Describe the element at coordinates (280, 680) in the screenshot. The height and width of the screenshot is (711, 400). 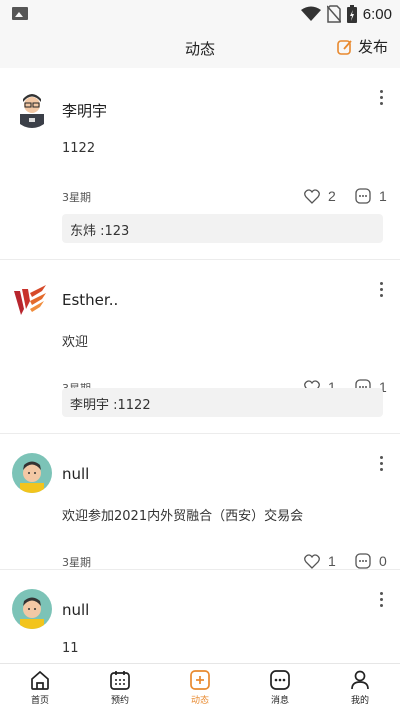
I see `message-icon` at that location.